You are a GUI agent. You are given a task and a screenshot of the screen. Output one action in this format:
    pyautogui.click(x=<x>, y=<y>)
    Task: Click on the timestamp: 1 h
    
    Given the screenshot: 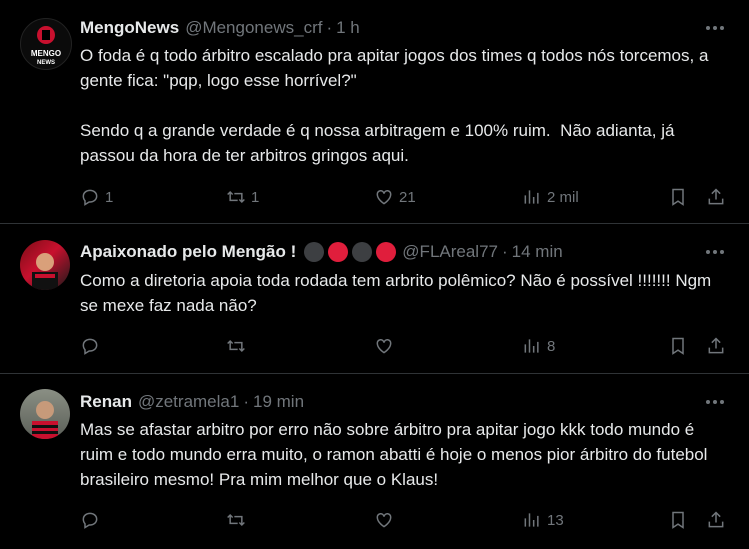 What is the action you would take?
    pyautogui.click(x=348, y=28)
    